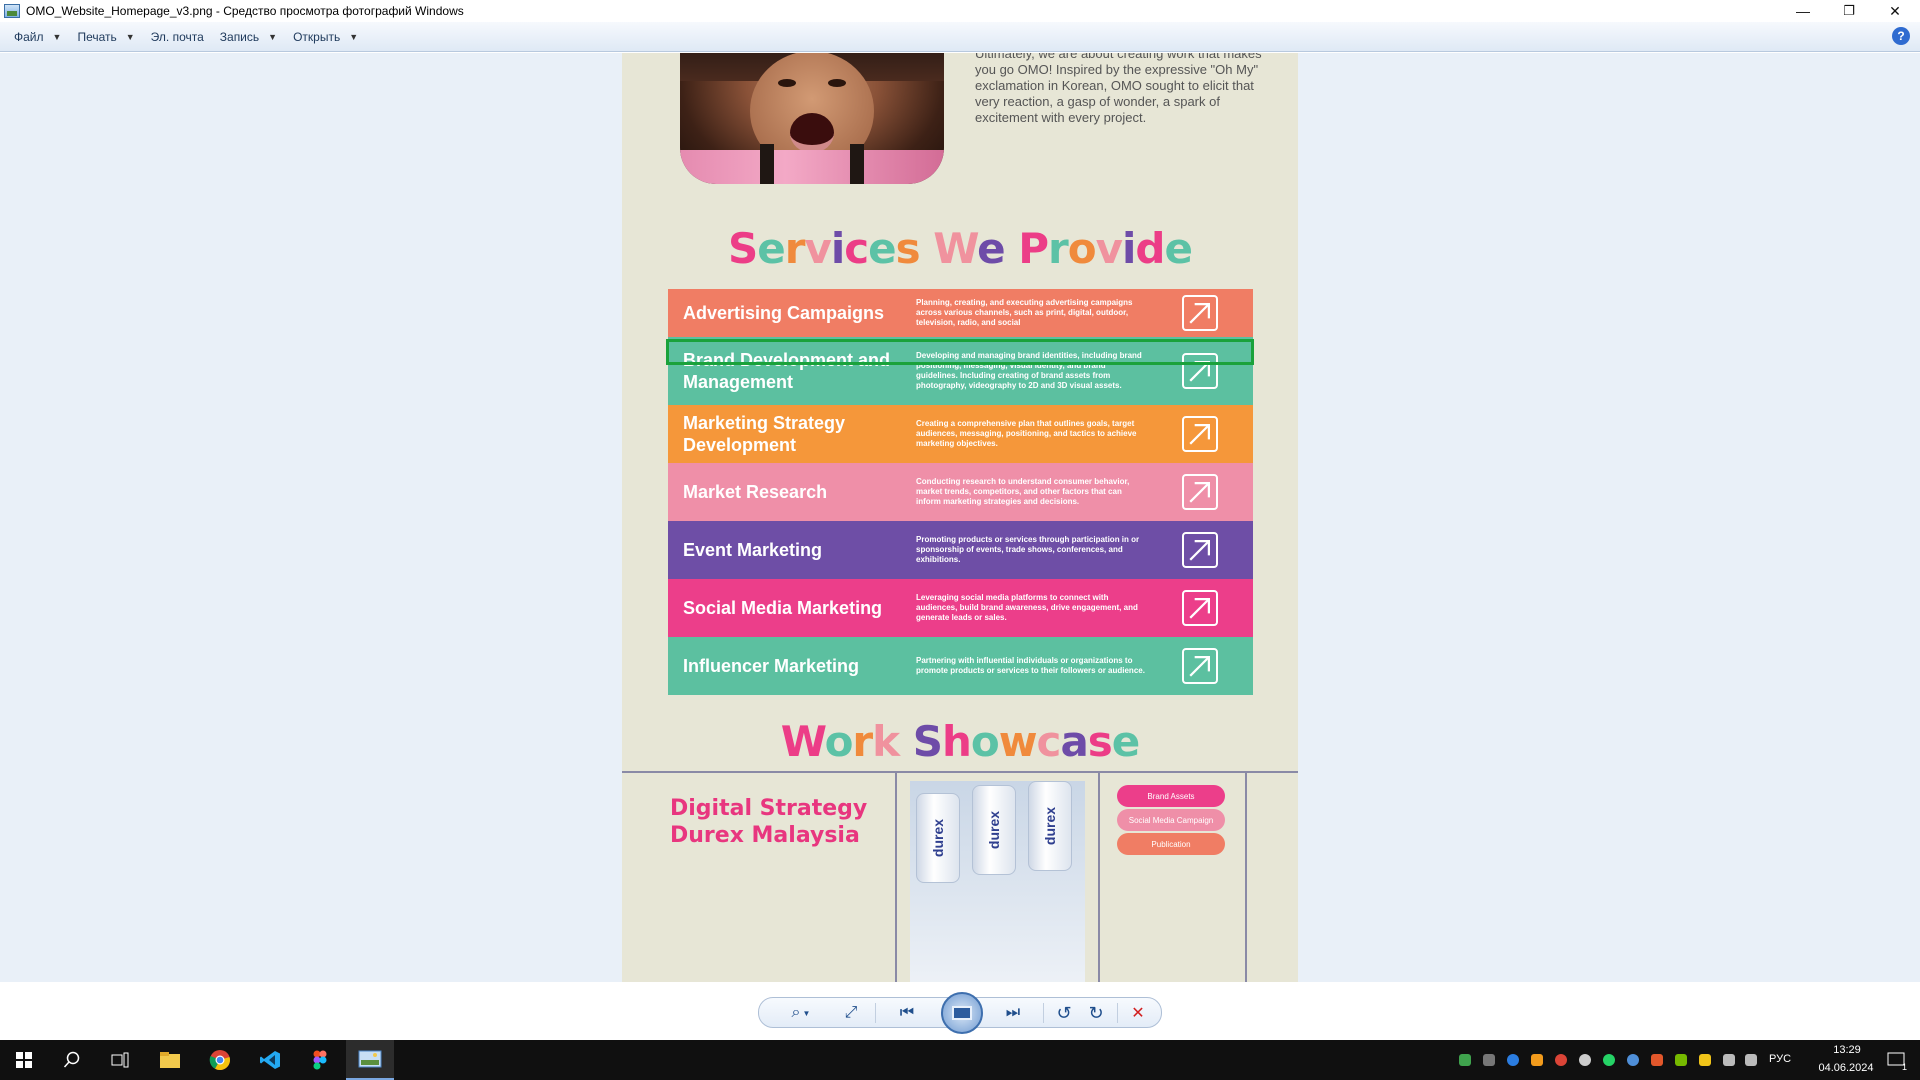  What do you see at coordinates (997, 881) in the screenshot?
I see `durex-product-photo: durex durex durex` at bounding box center [997, 881].